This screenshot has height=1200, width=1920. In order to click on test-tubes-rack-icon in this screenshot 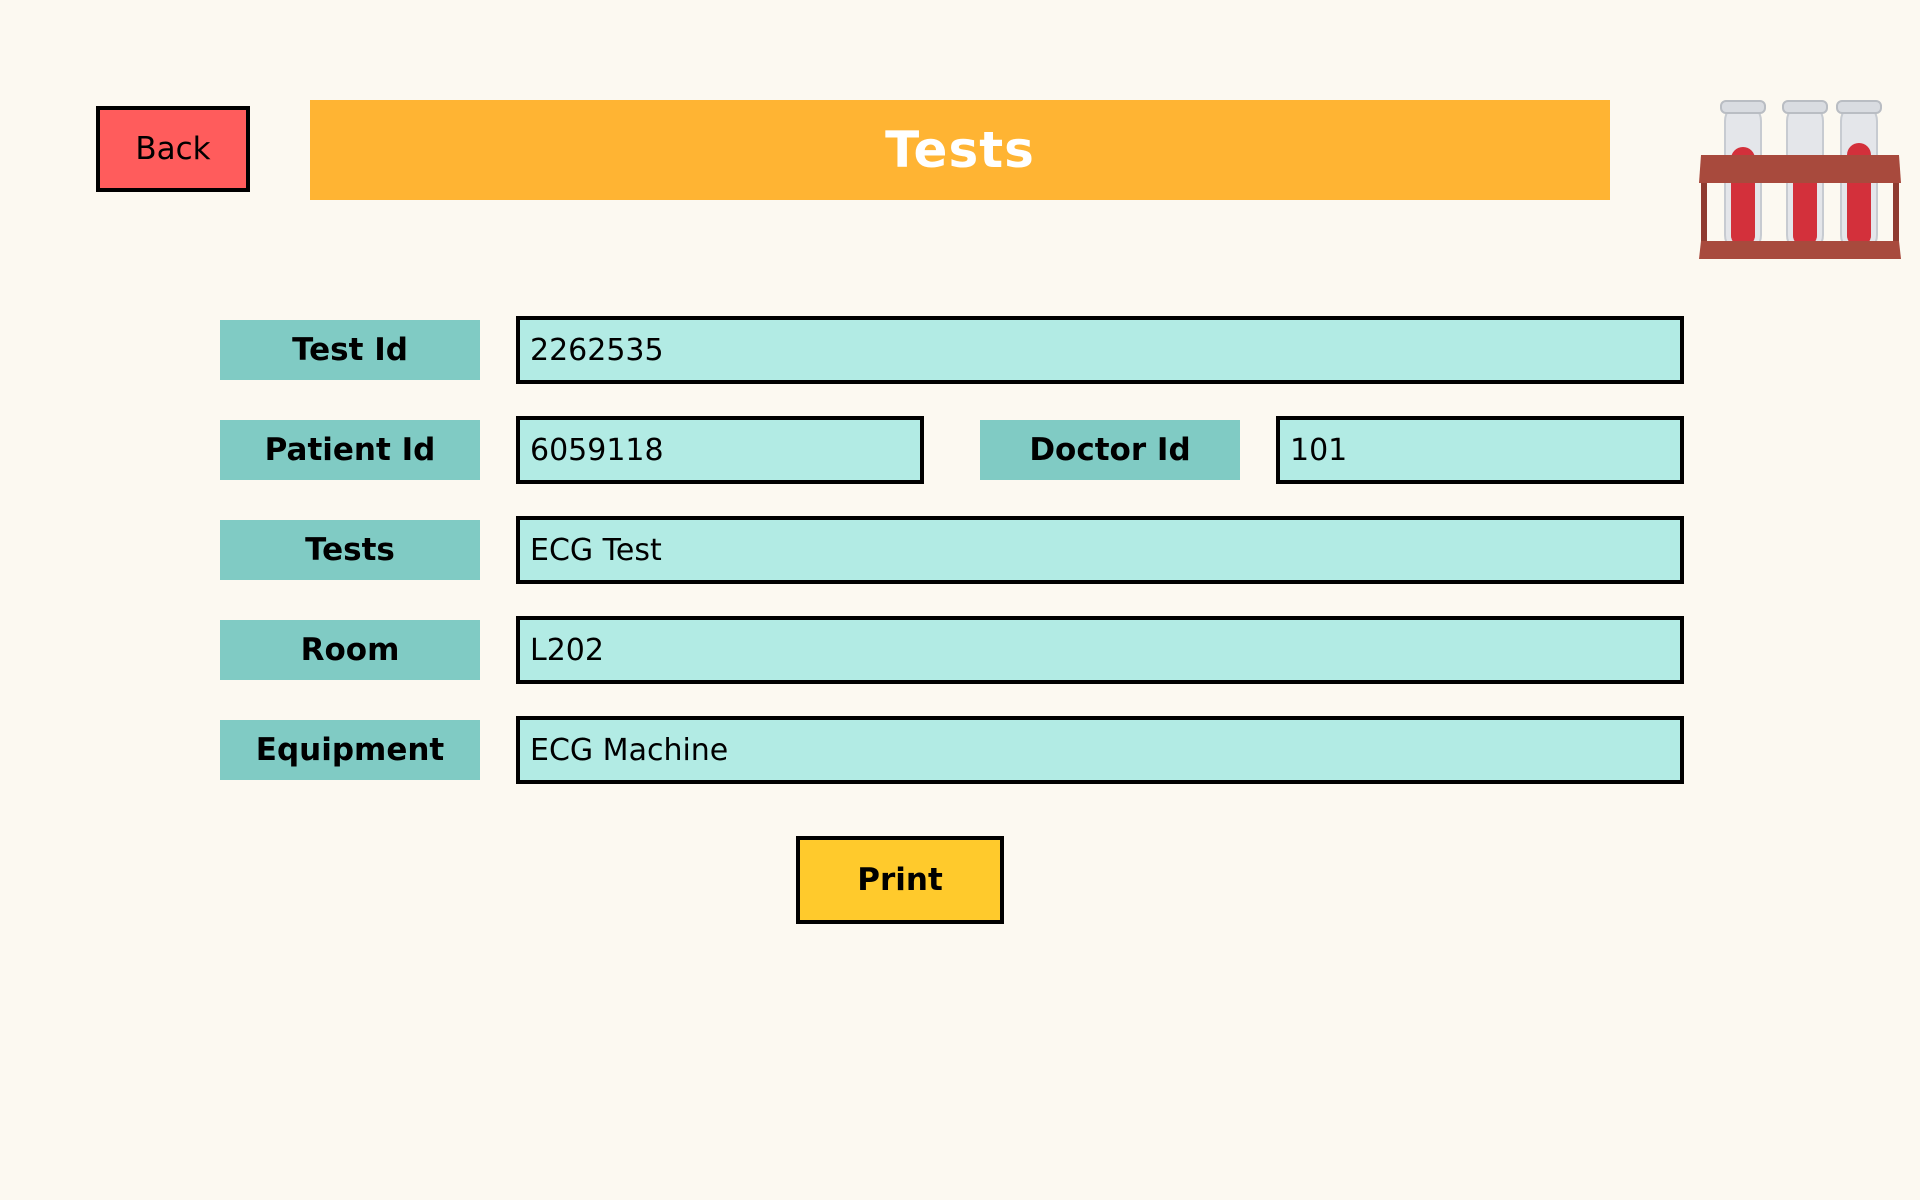, I will do `click(1800, 179)`.